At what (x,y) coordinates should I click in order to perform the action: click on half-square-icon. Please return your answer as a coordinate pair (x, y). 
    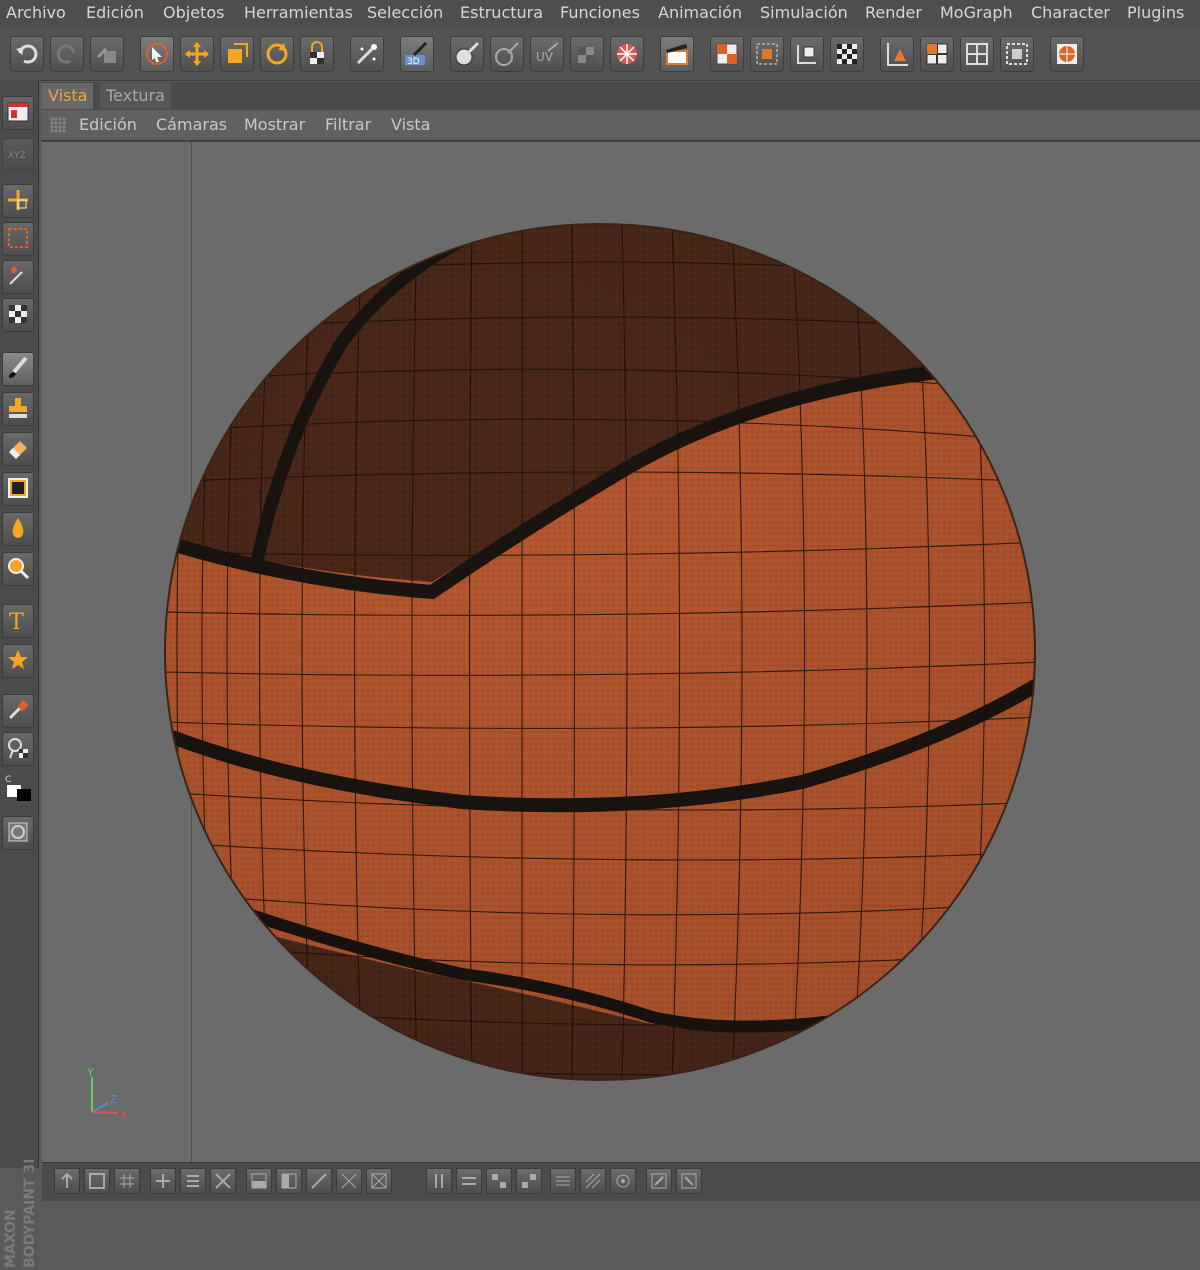
    Looking at the image, I should click on (259, 1181).